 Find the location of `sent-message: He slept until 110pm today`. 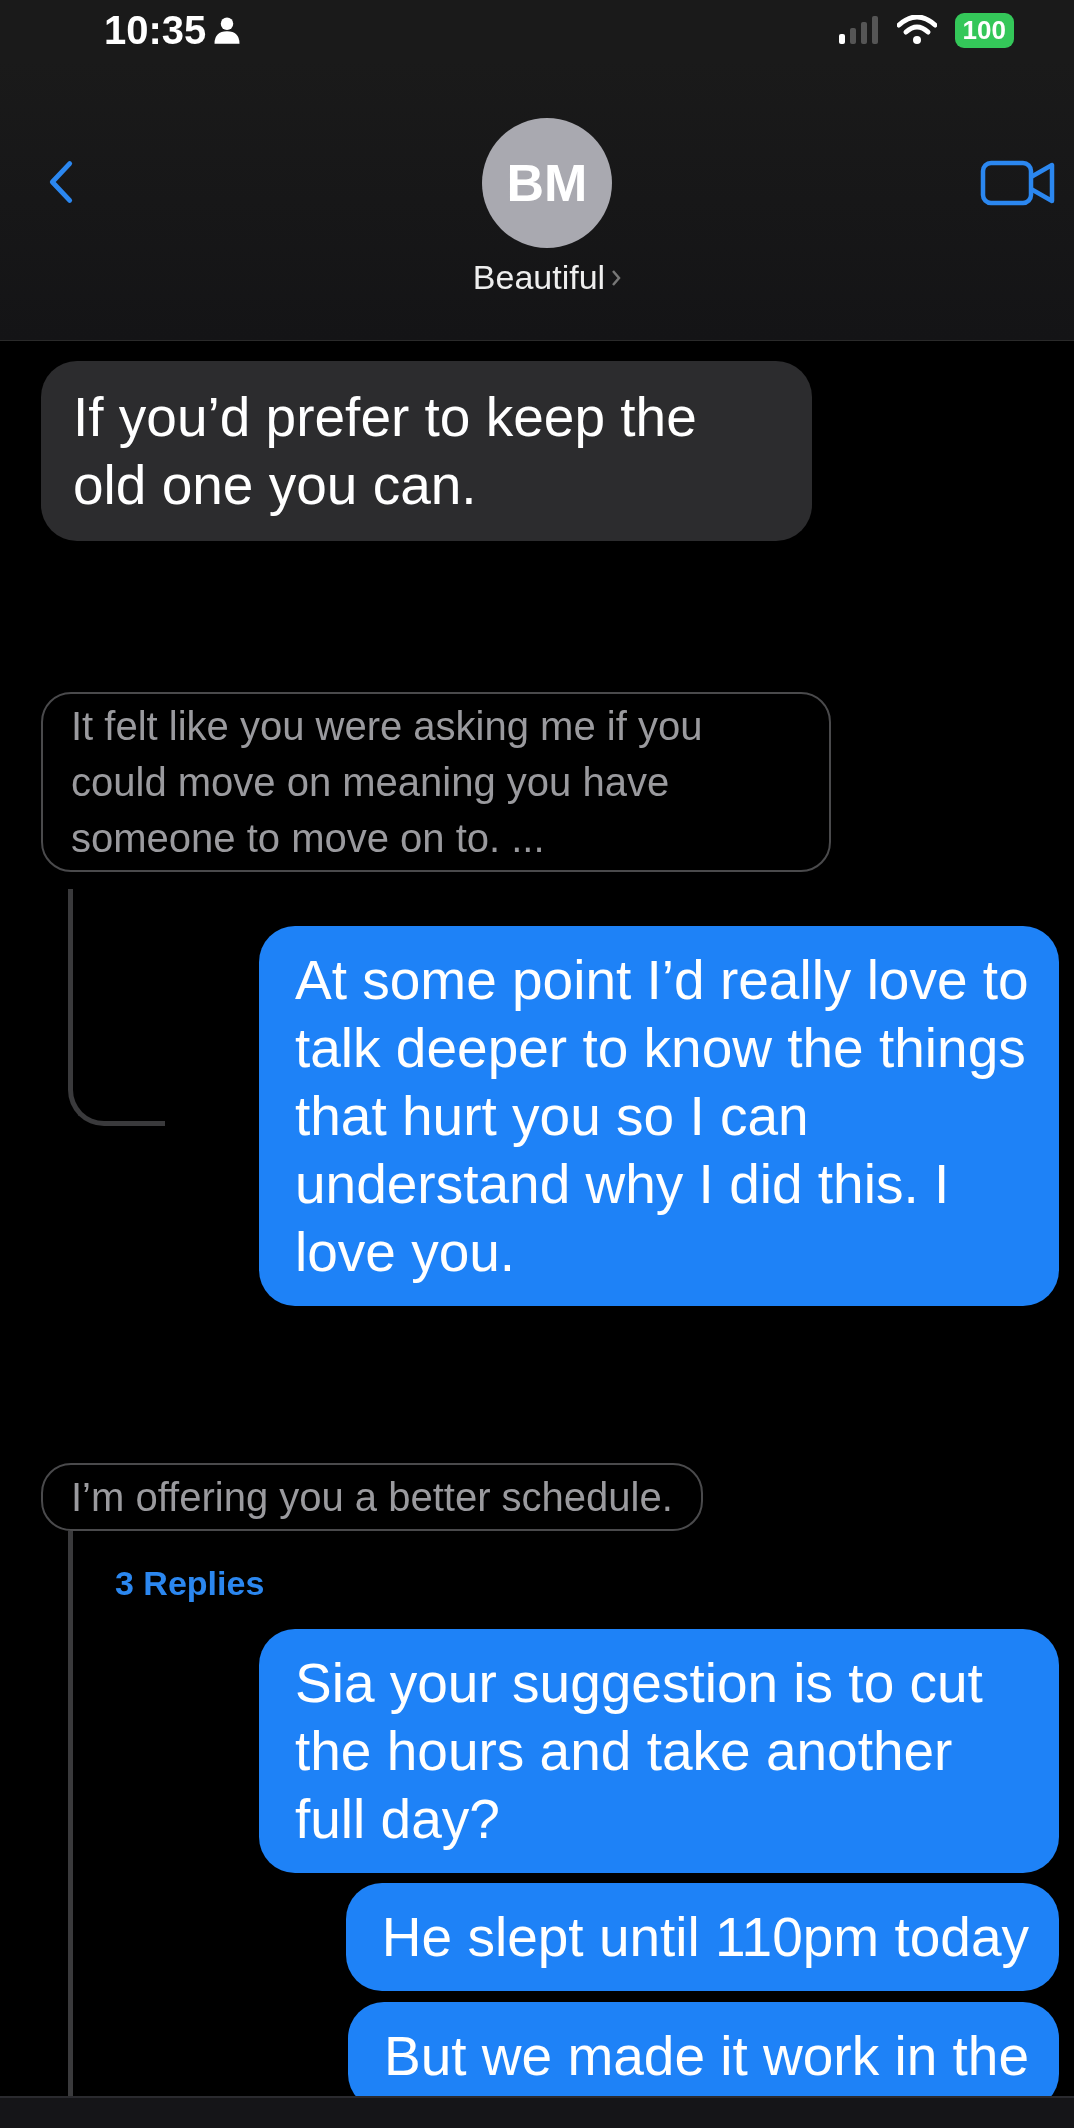

sent-message: He slept until 110pm today is located at coordinates (702, 1937).